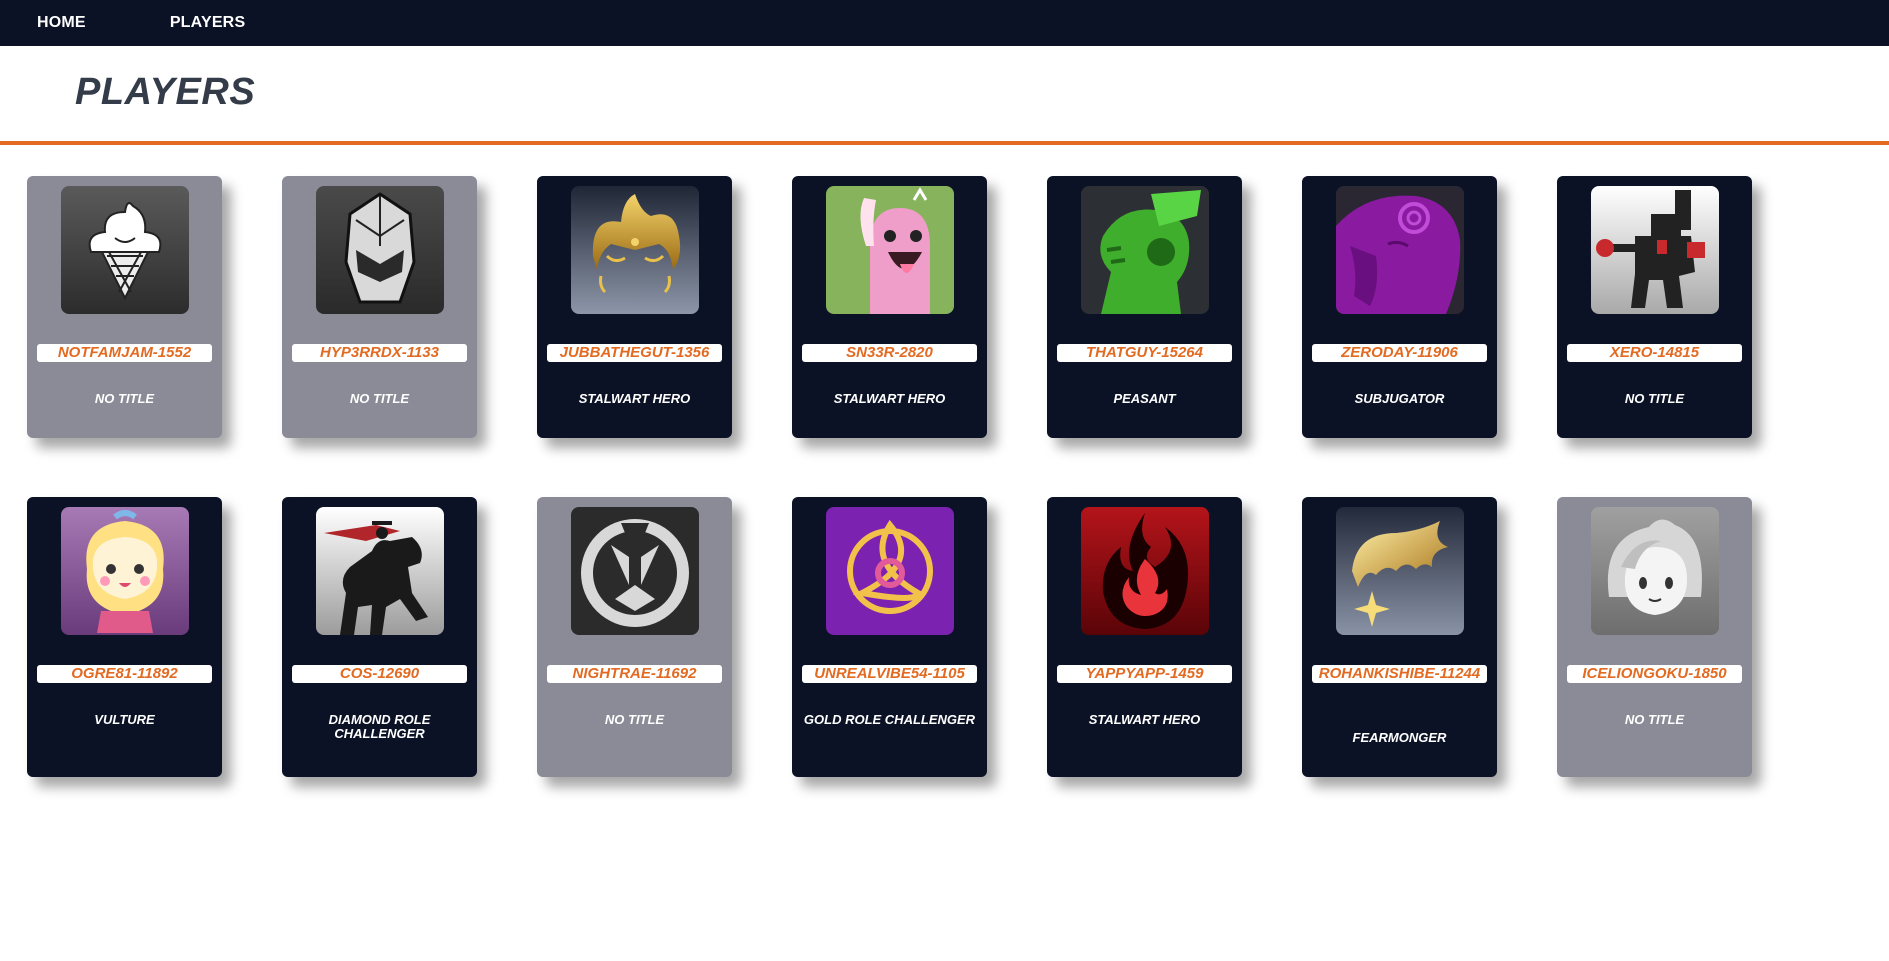 The height and width of the screenshot is (961, 1889). What do you see at coordinates (634, 637) in the screenshot?
I see `player-card: NIGHTRAE-11692 NO TITLE` at bounding box center [634, 637].